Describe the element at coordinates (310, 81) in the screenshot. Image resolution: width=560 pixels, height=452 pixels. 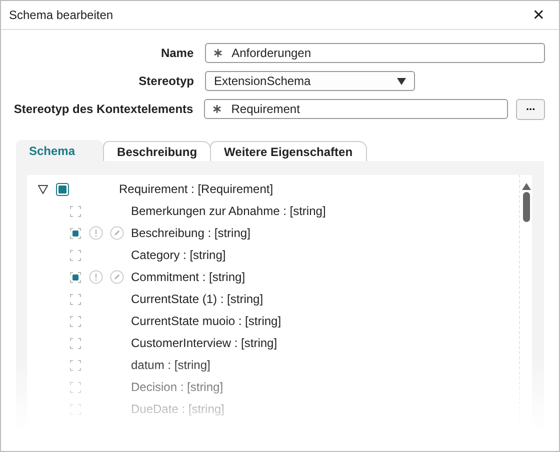
I see `stereotype-dropdown: ExtensionSchema` at that location.